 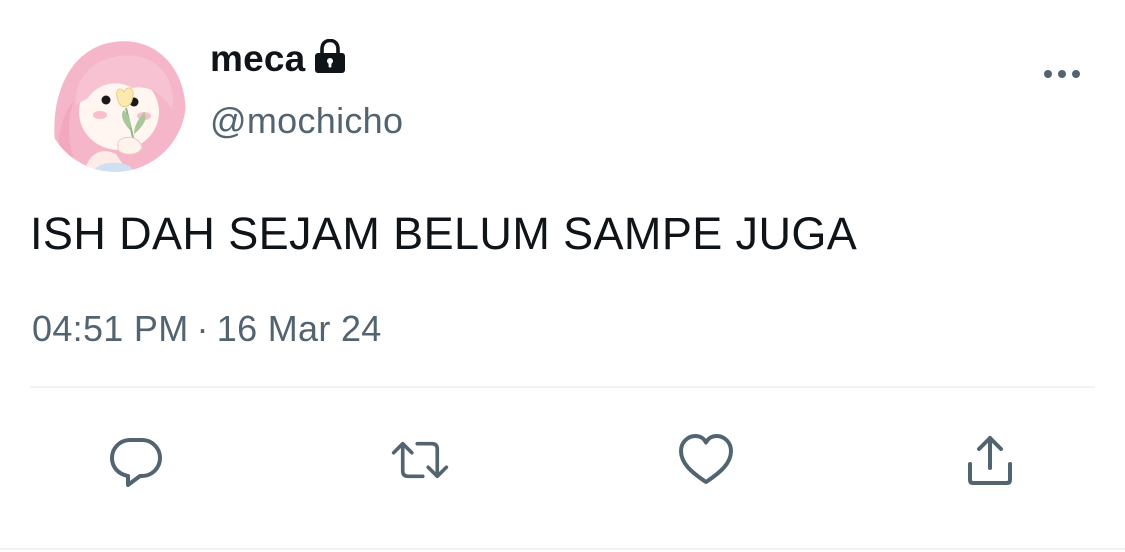 I want to click on divider, so click(x=562, y=387).